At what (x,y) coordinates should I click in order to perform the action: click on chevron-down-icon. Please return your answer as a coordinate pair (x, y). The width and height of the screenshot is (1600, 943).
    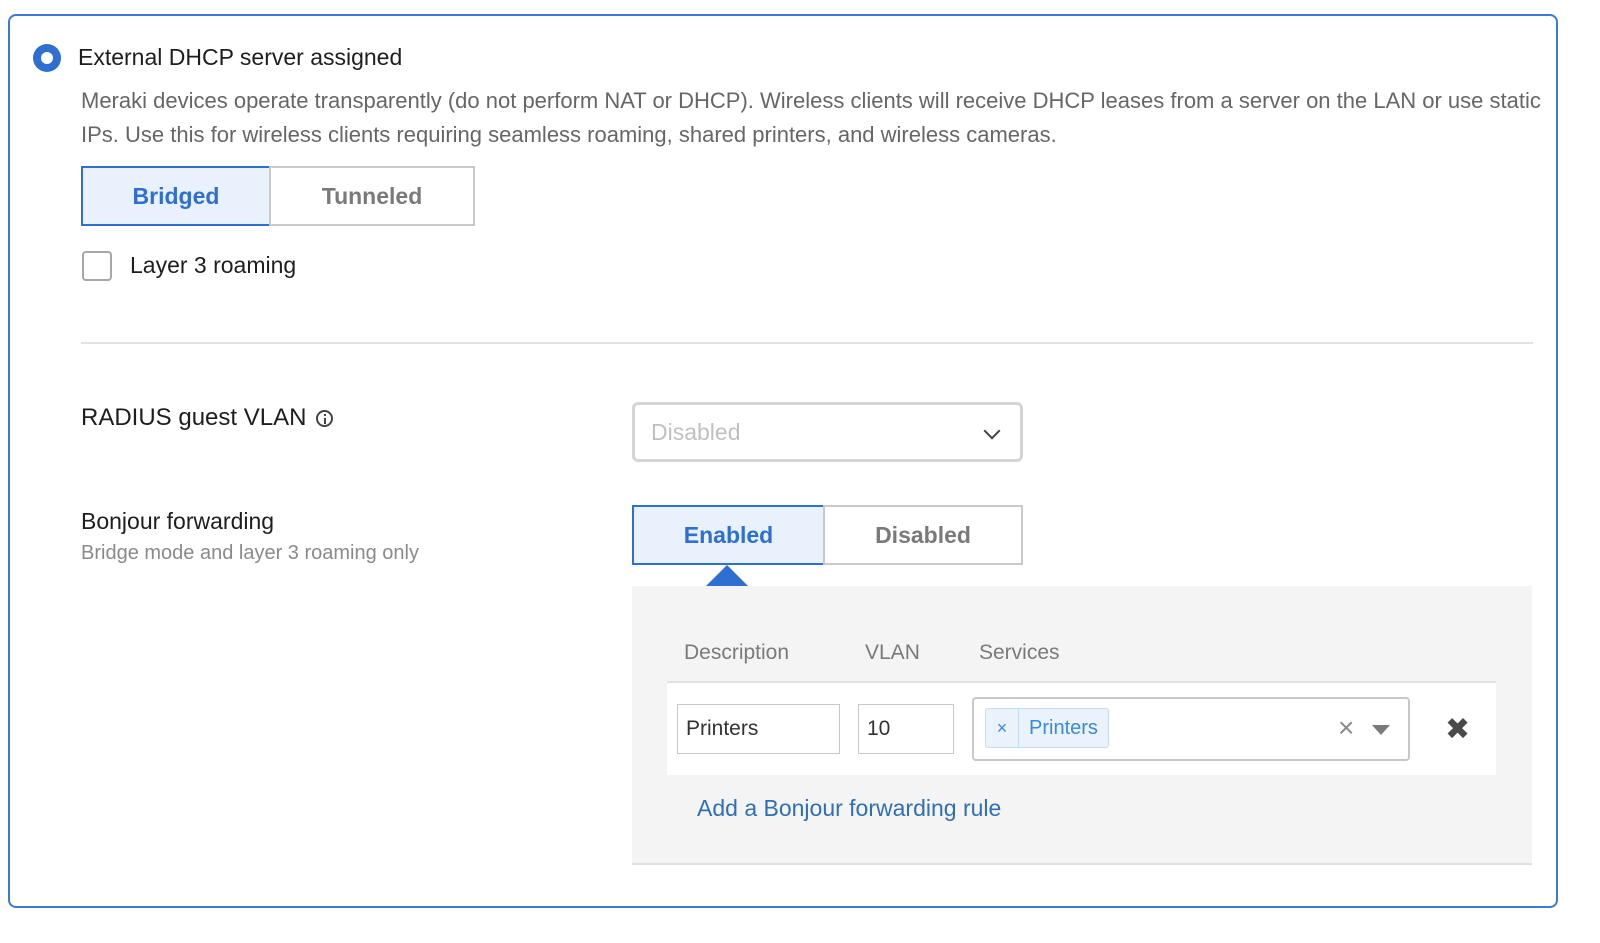
    Looking at the image, I should click on (992, 431).